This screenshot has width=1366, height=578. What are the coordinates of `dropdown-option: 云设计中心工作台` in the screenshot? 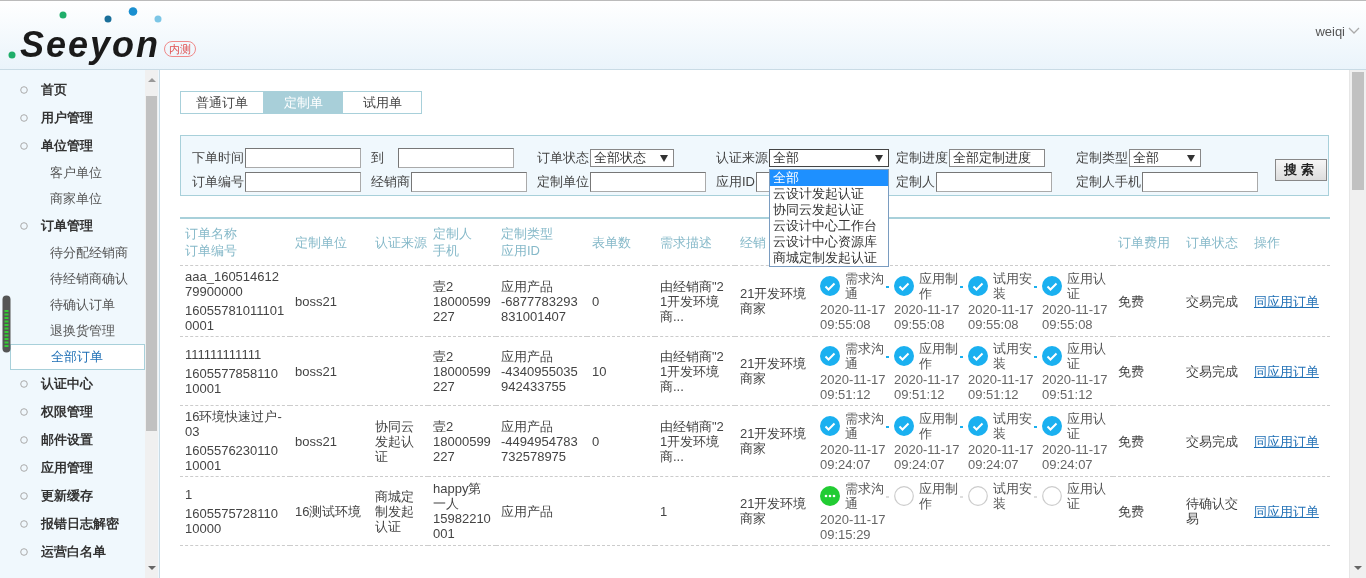 It's located at (829, 226).